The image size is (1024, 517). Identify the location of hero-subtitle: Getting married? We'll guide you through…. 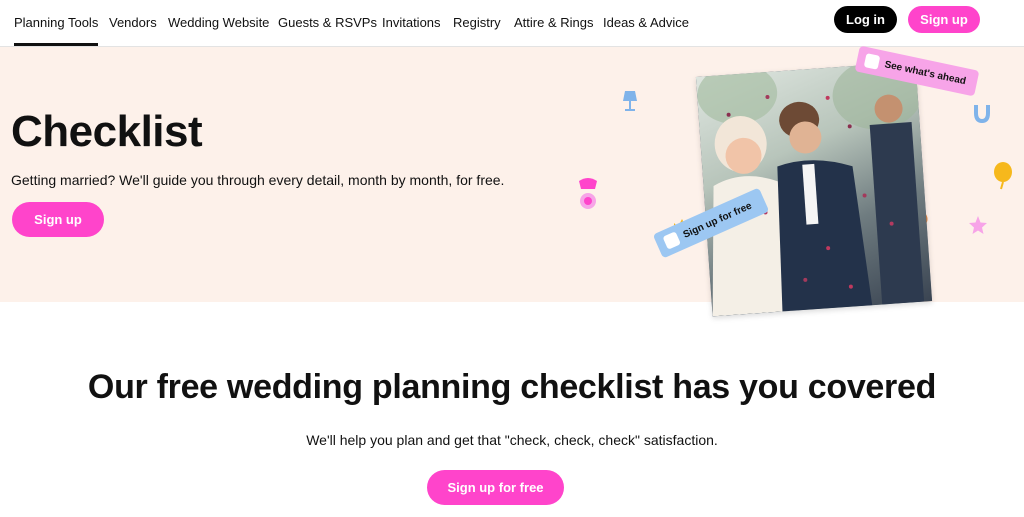
(258, 180).